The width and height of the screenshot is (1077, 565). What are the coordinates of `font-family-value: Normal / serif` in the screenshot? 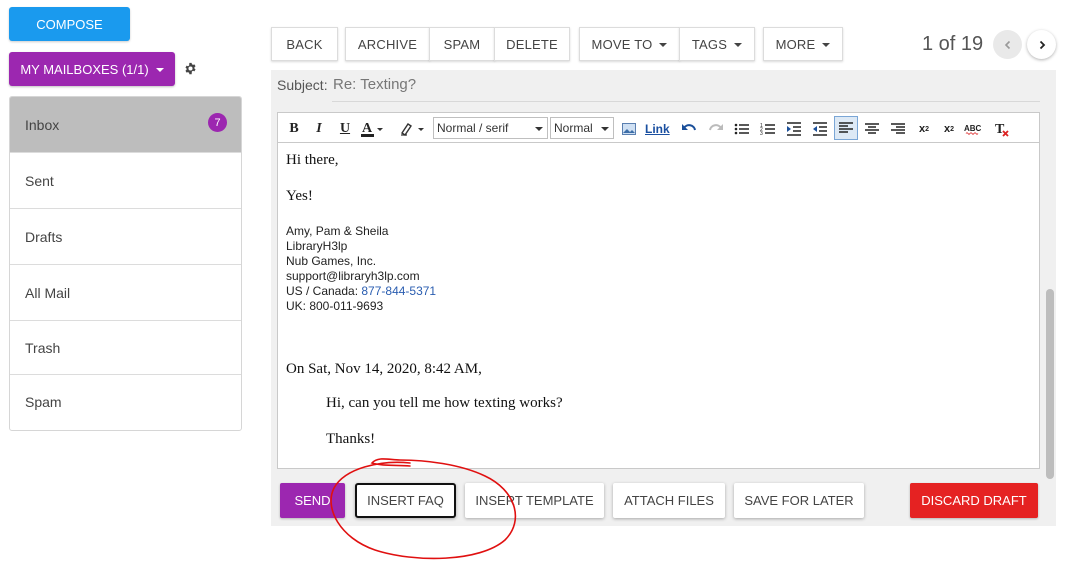 It's located at (473, 128).